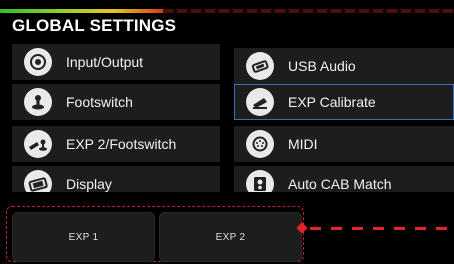  Describe the element at coordinates (83, 237) in the screenshot. I see `exp1-button: EXP 1` at that location.